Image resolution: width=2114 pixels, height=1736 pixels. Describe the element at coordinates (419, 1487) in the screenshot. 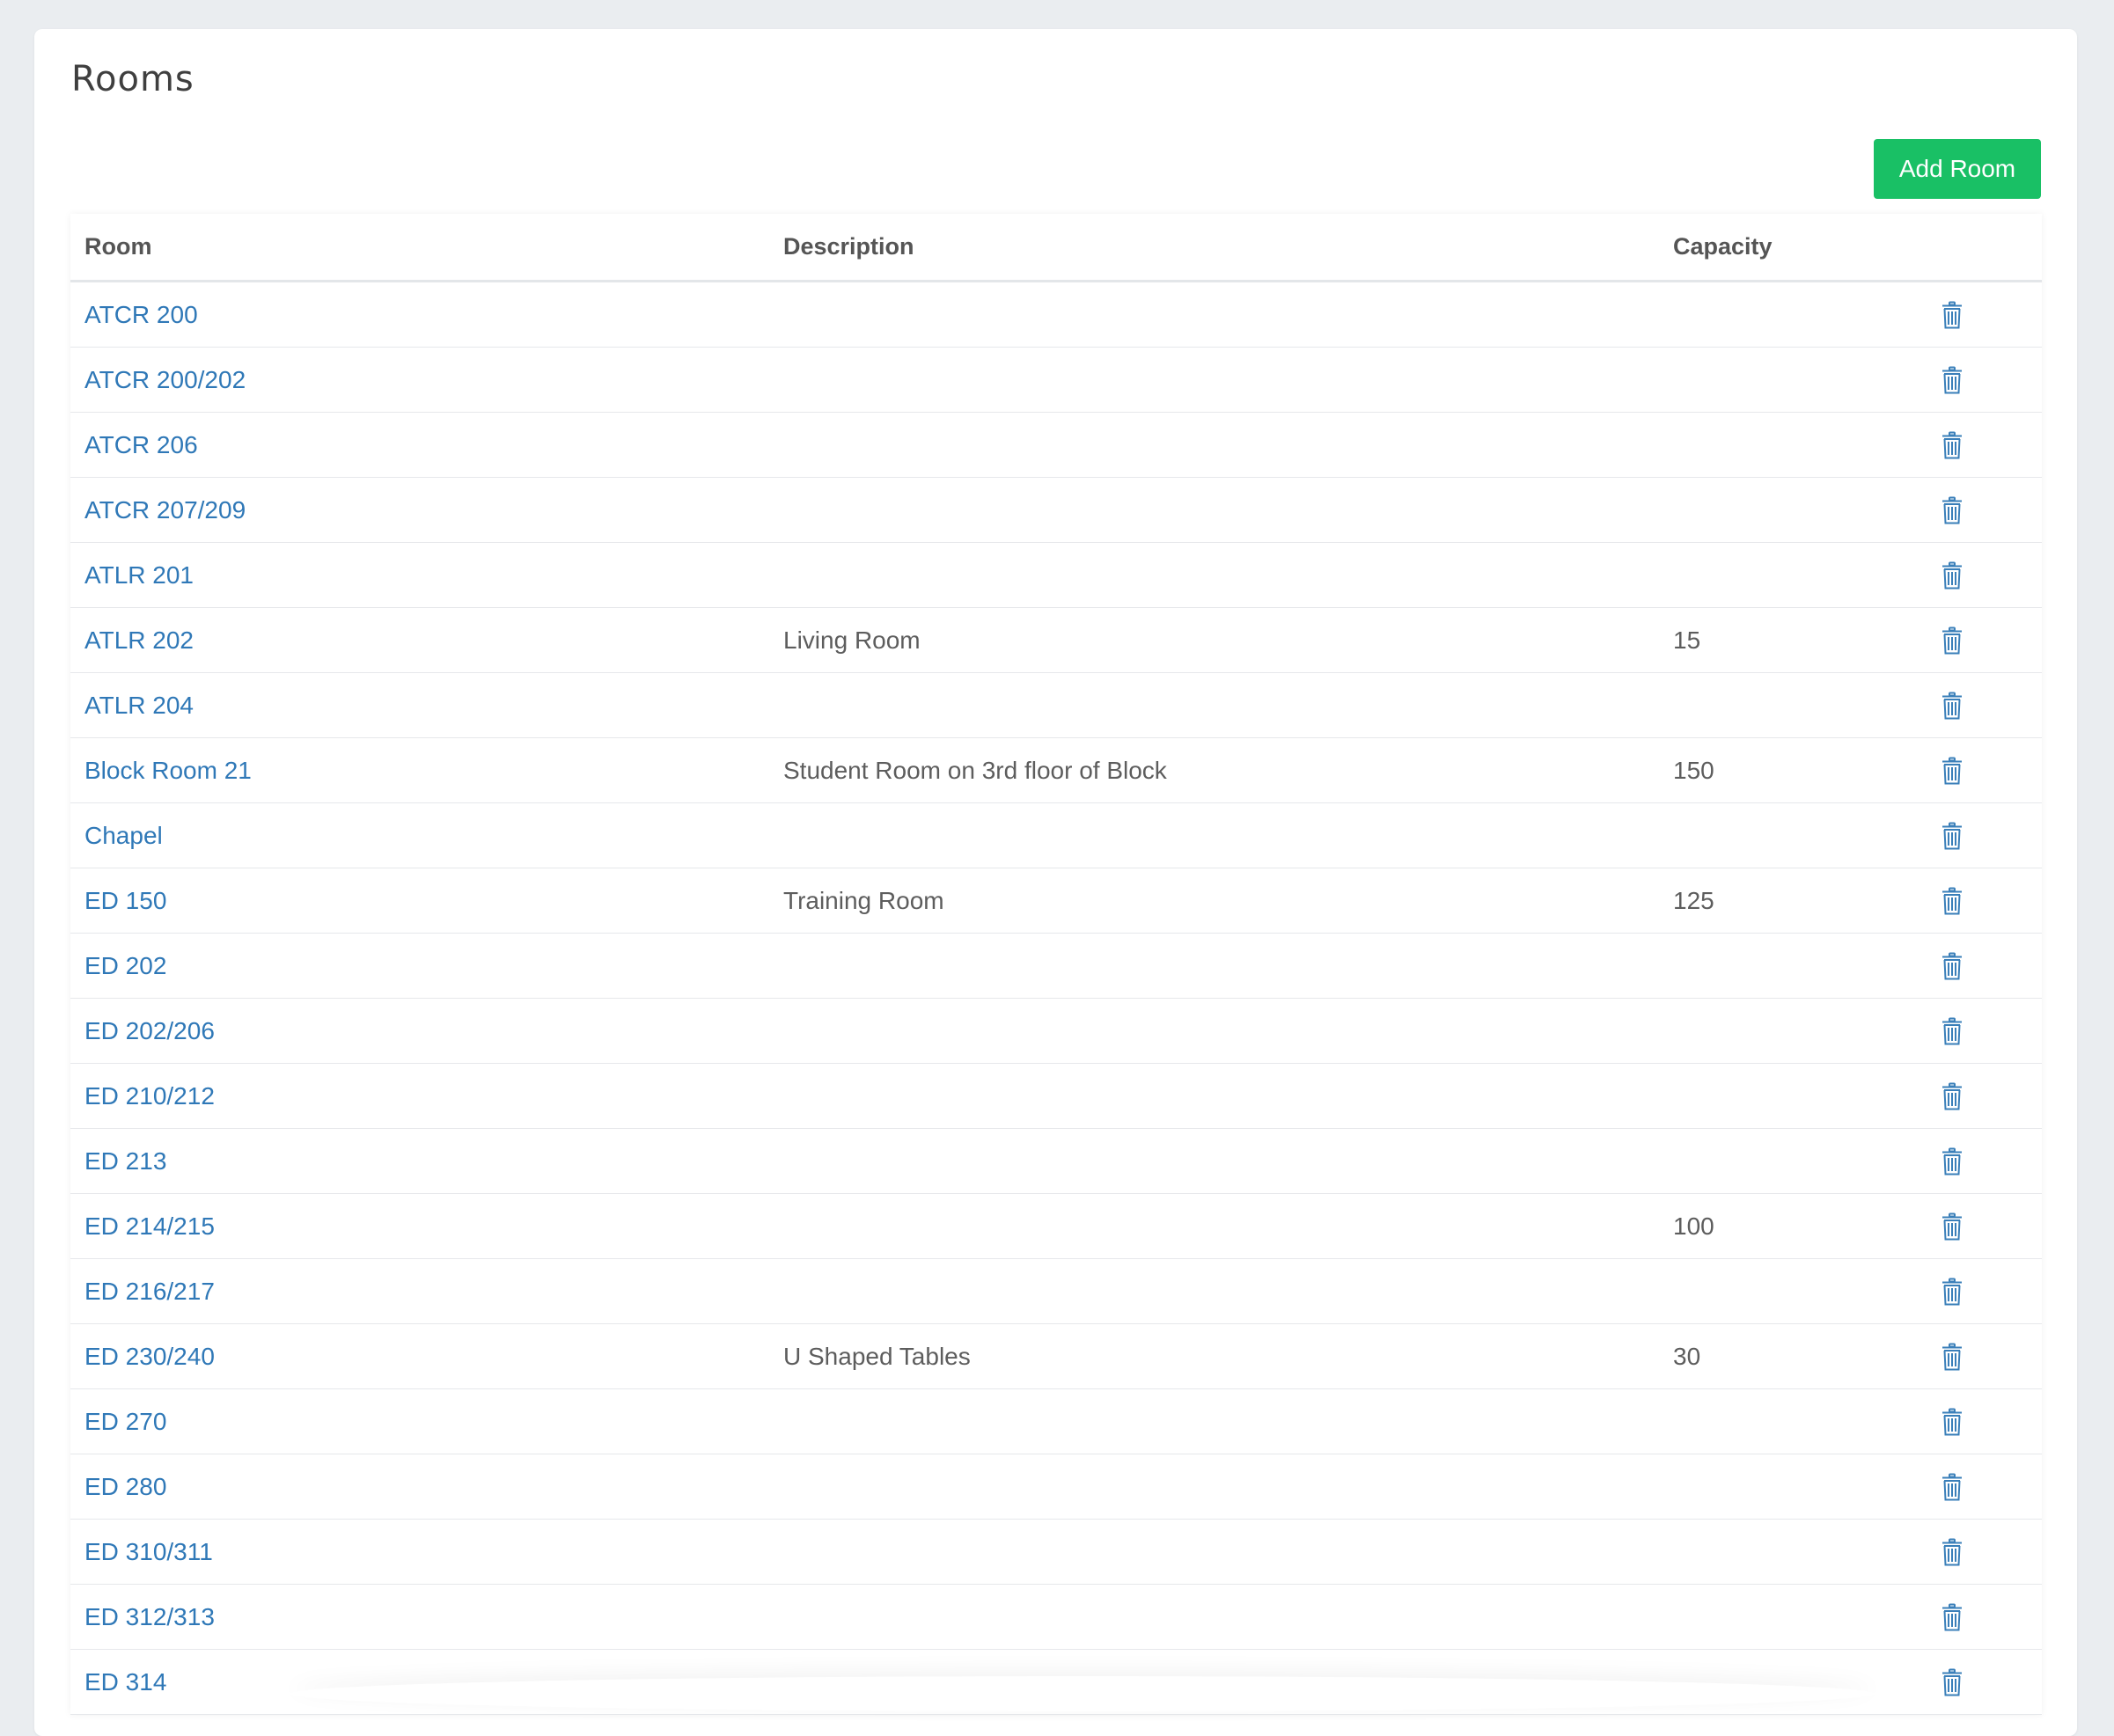

I see `room-cell: ED 280` at that location.